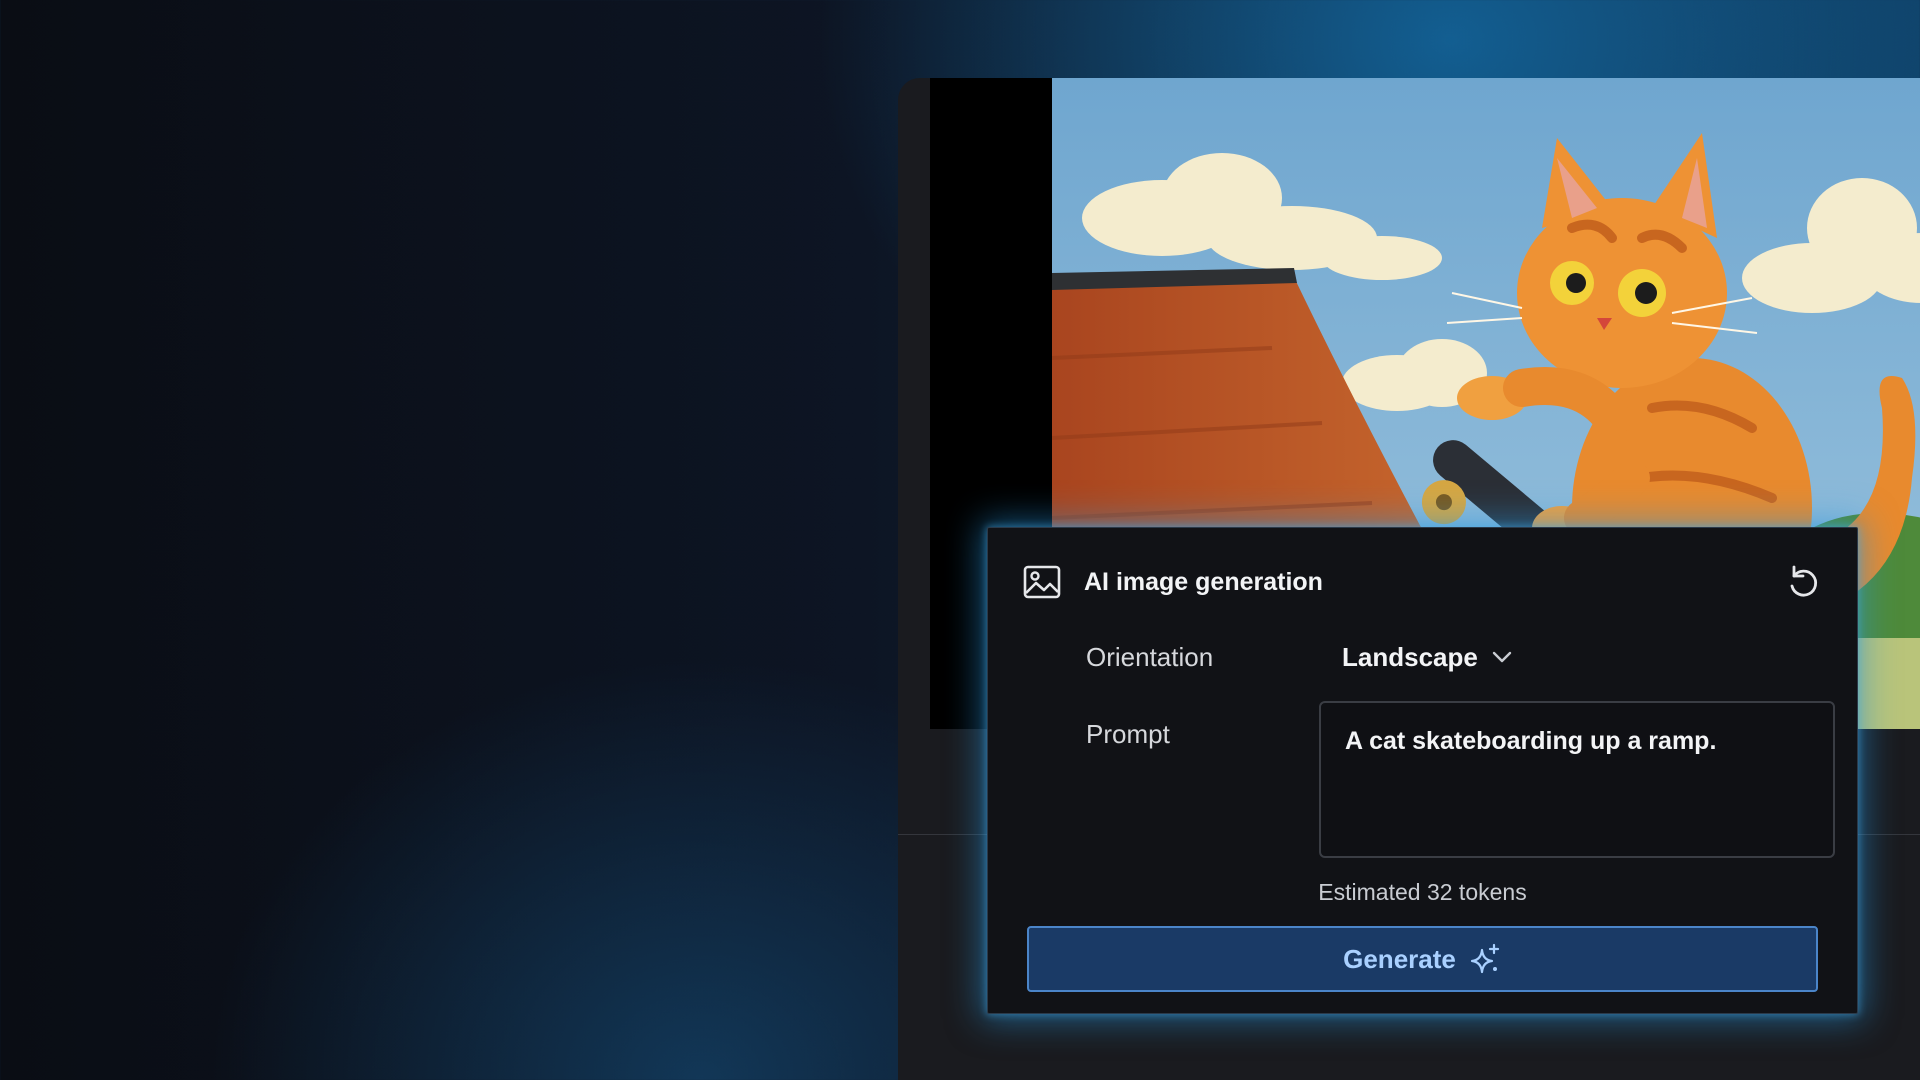 The height and width of the screenshot is (1080, 1920). What do you see at coordinates (1577, 779) in the screenshot?
I see `prompt-input: A cat skateboarding up a ramp.` at bounding box center [1577, 779].